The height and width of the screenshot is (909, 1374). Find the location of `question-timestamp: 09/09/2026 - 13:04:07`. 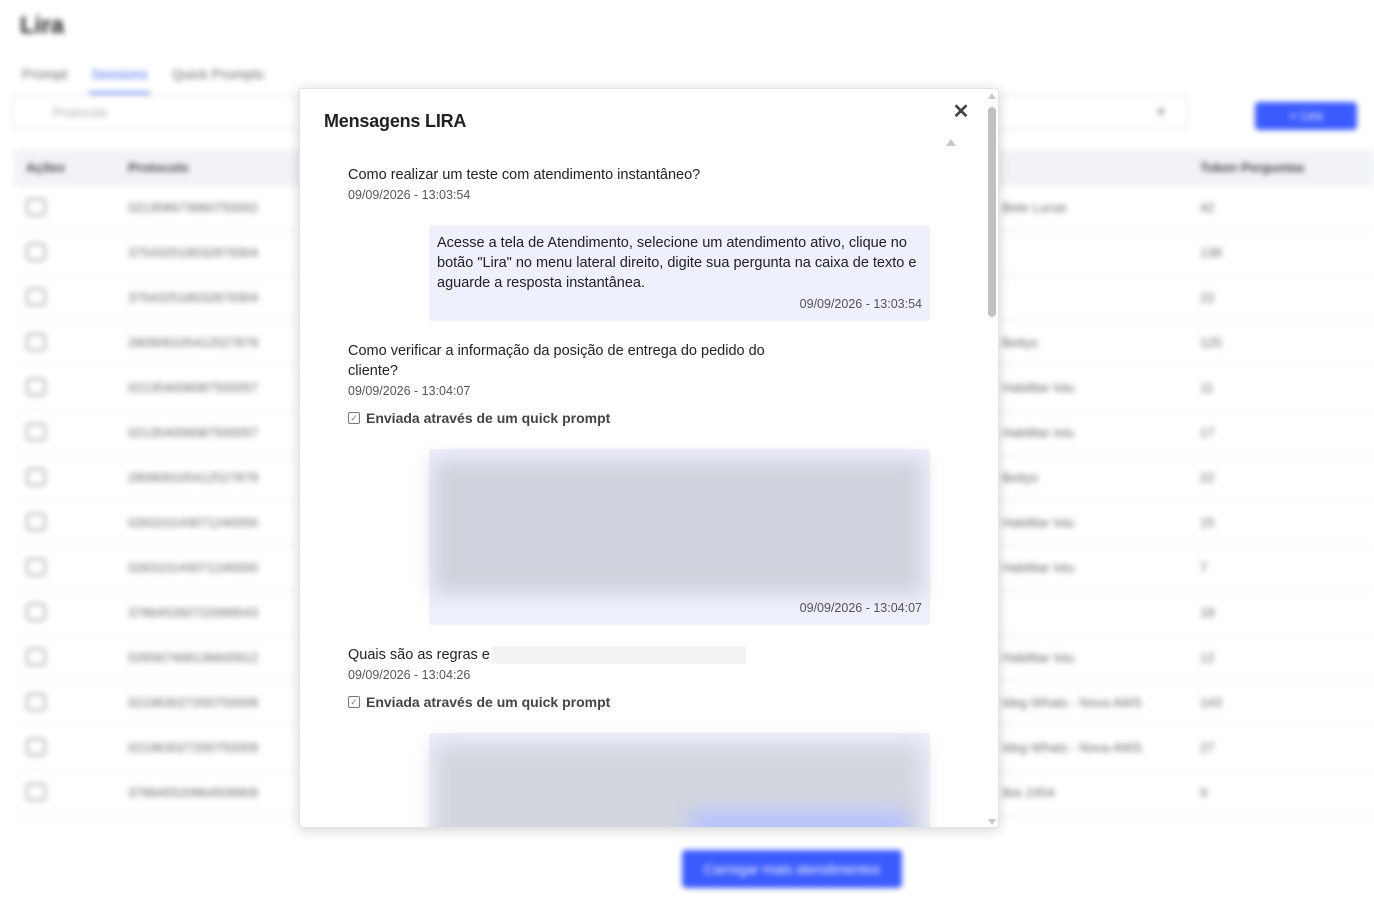

question-timestamp: 09/09/2026 - 13:04:07 is located at coordinates (409, 391).